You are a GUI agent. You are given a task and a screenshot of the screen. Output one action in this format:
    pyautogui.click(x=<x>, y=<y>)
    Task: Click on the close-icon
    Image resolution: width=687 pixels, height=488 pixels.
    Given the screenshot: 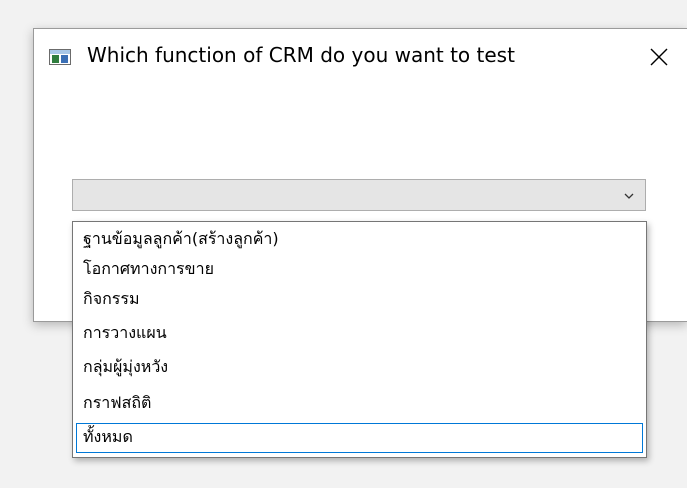 What is the action you would take?
    pyautogui.click(x=659, y=57)
    